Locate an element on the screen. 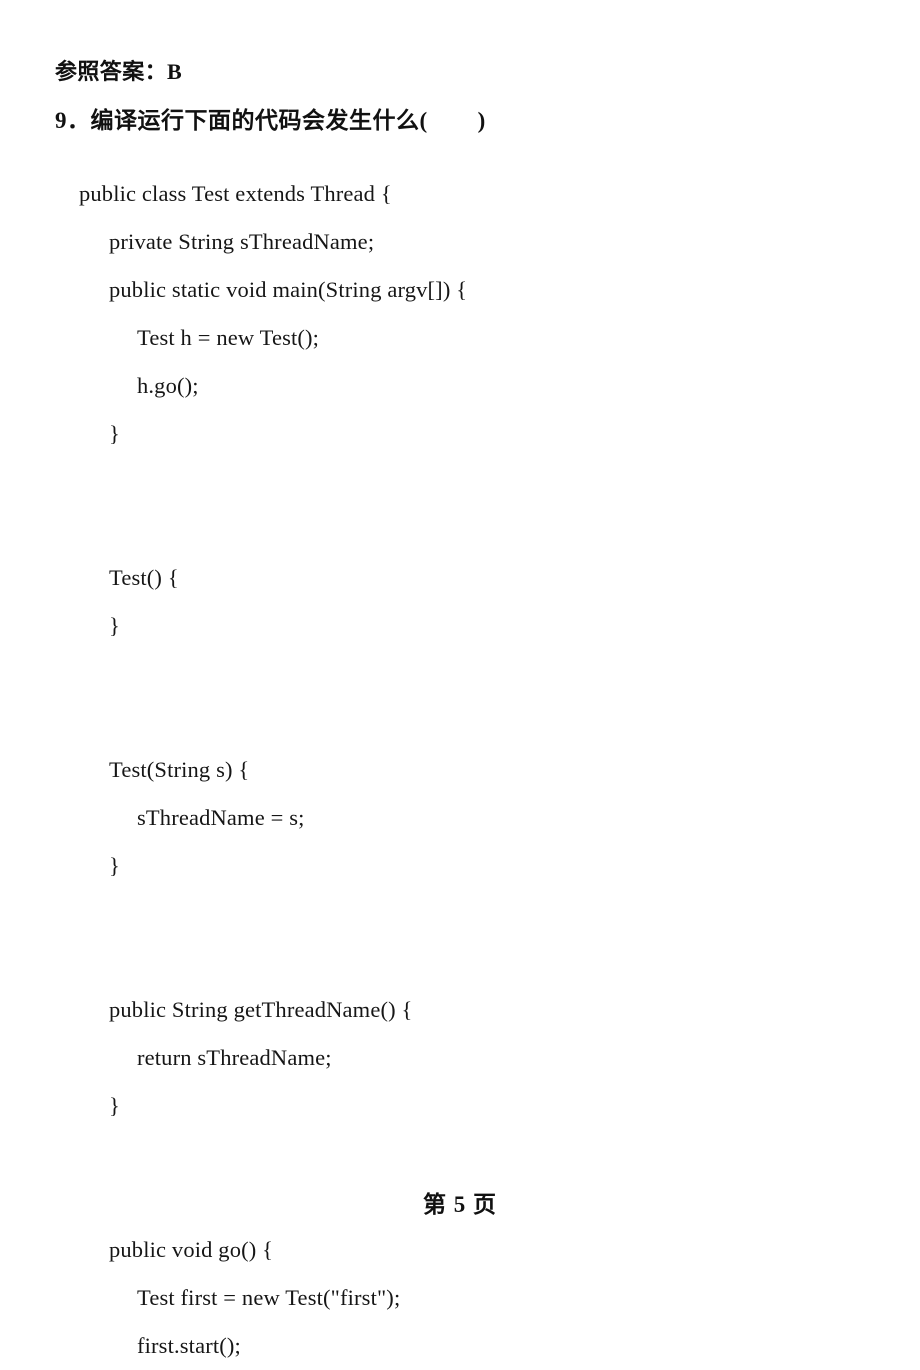 The width and height of the screenshot is (920, 1370). code-line: Test(String s) { is located at coordinates (179, 769).